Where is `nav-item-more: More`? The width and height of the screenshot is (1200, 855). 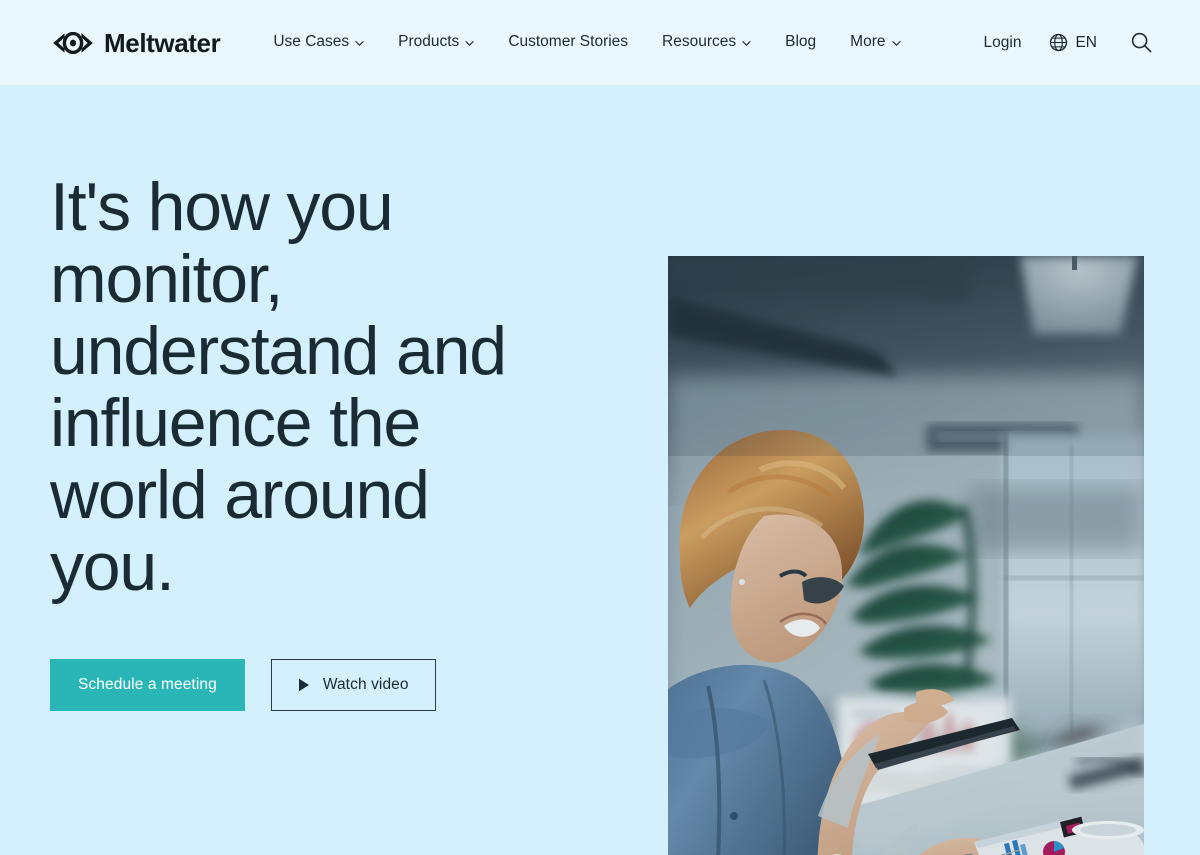
nav-item-more: More is located at coordinates (875, 42).